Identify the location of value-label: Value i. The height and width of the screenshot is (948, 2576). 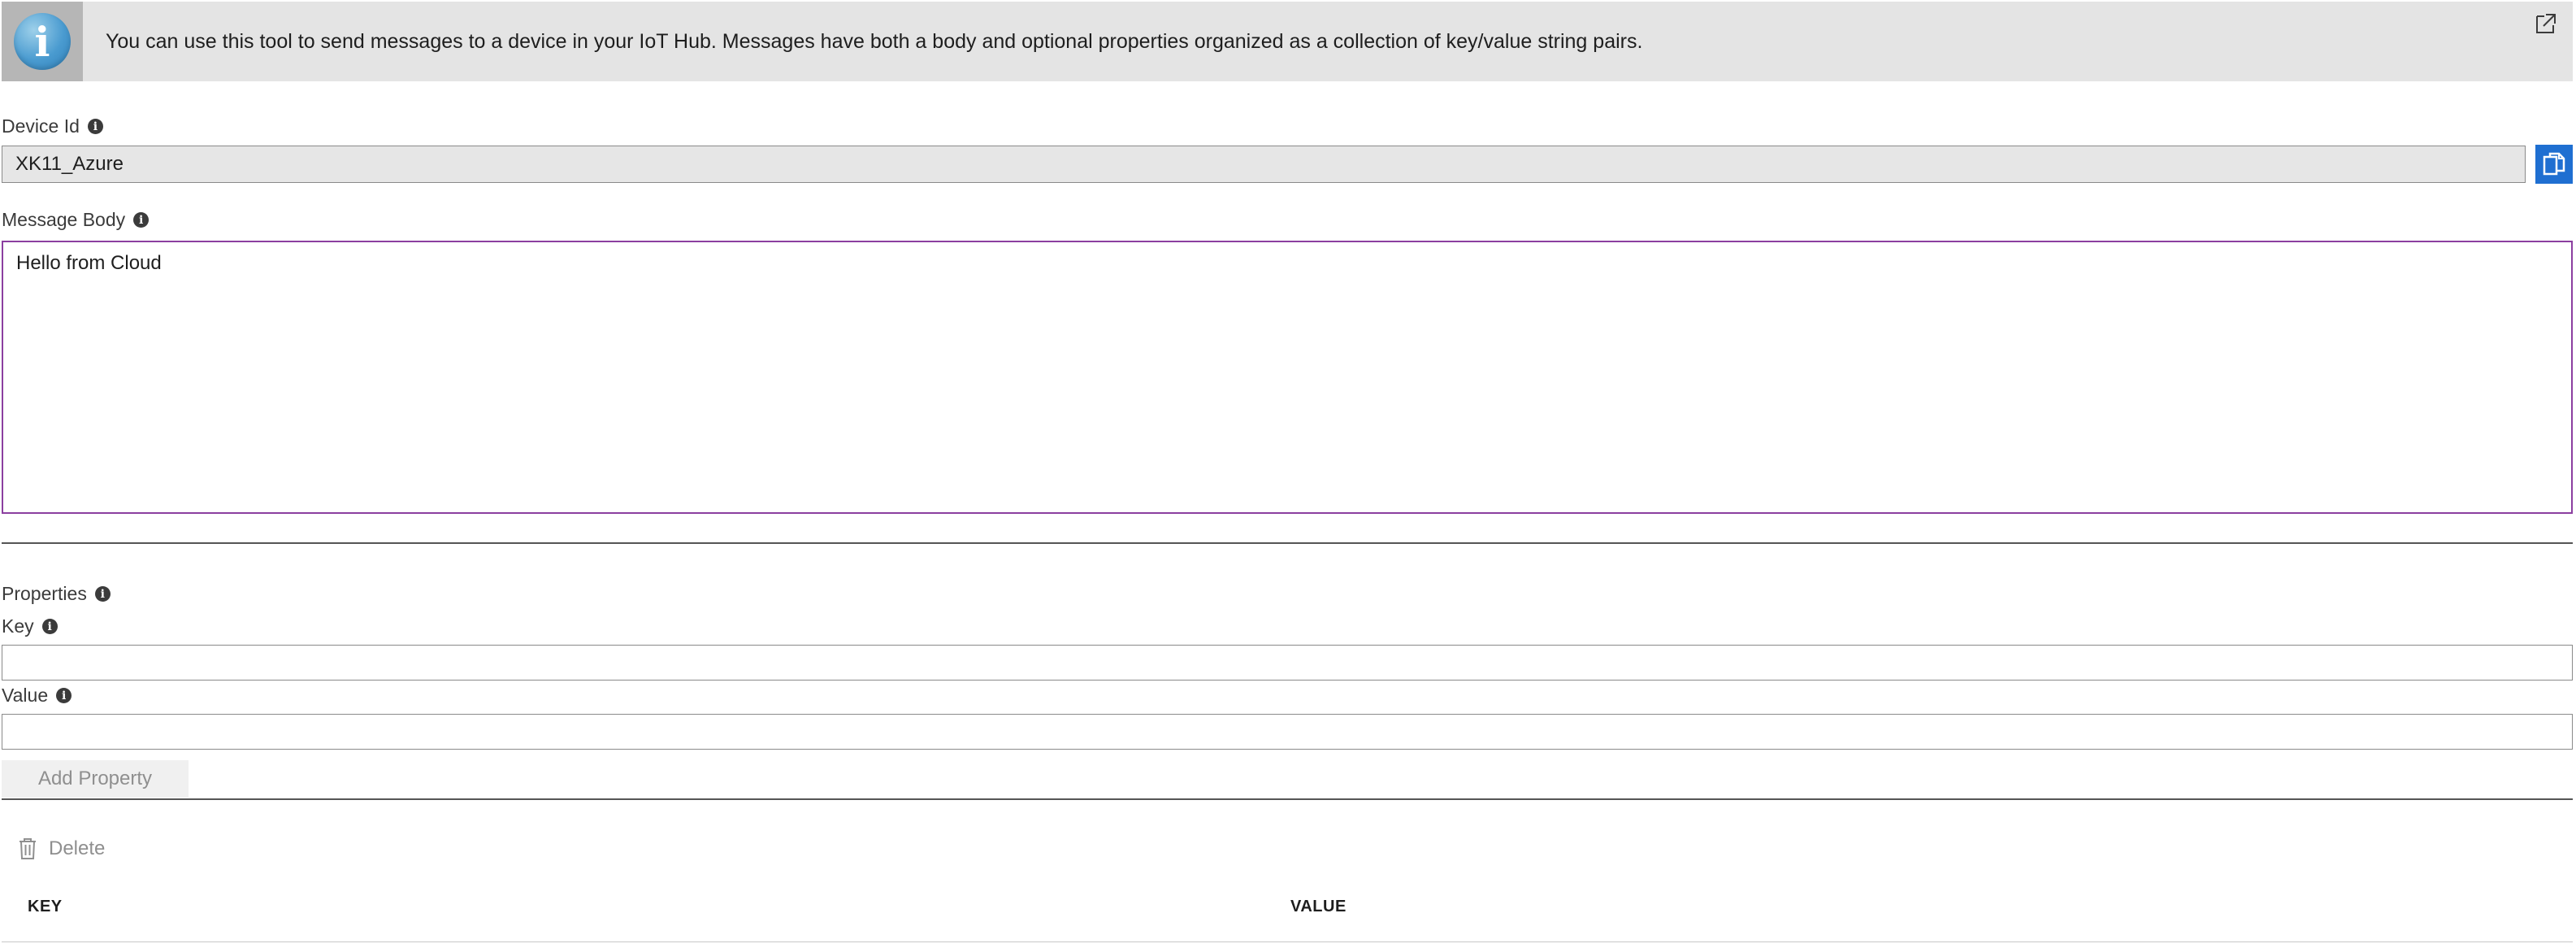
(37, 696).